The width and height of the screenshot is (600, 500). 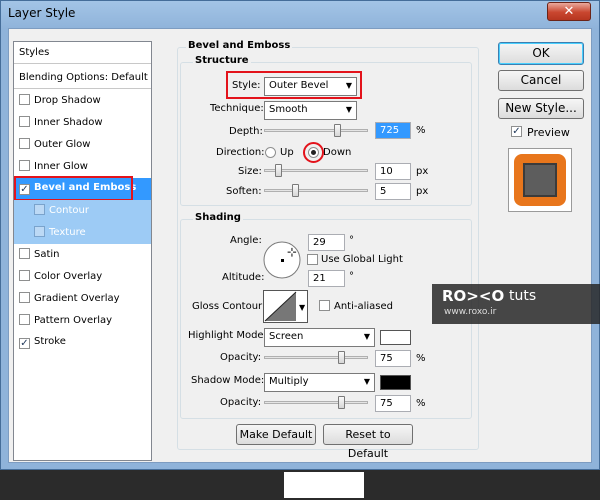 I want to click on depth-unit: %, so click(x=421, y=130).